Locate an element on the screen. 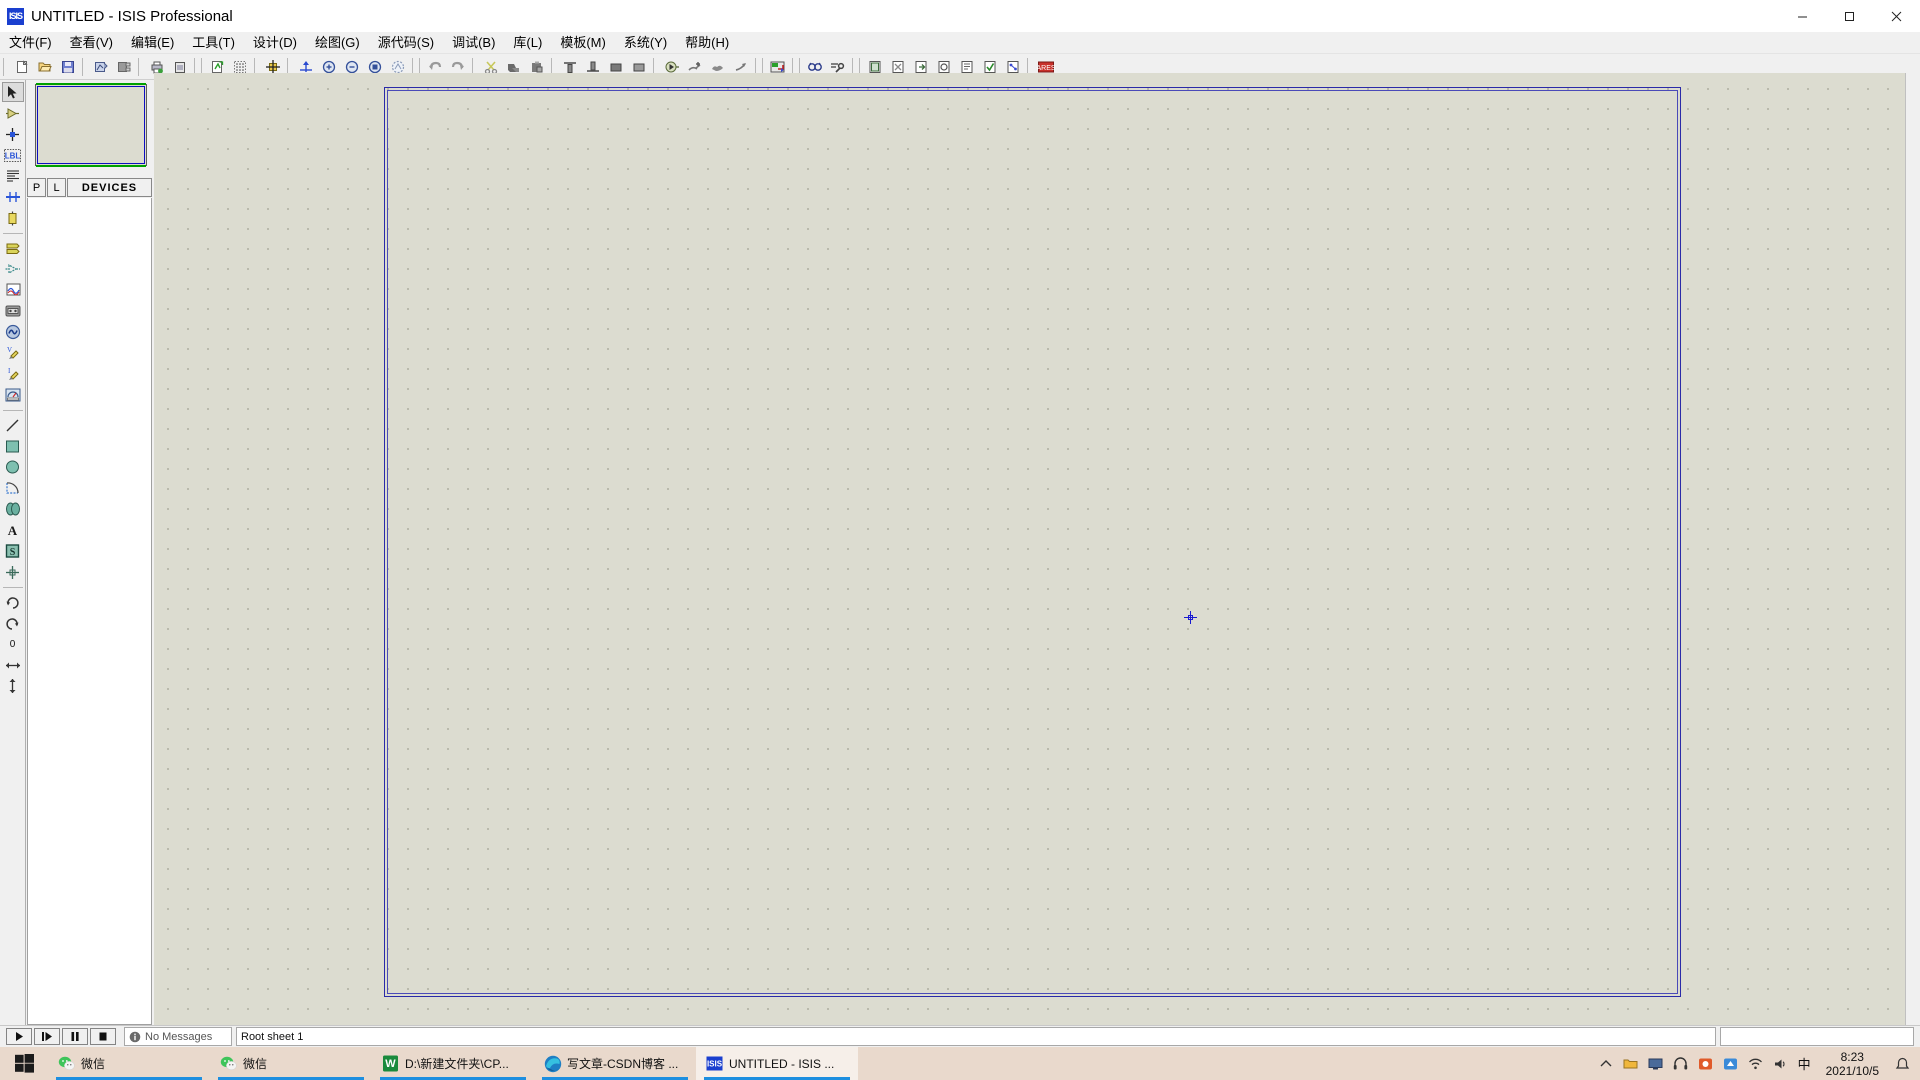 The width and height of the screenshot is (1920, 1080). screen-icon is located at coordinates (1656, 1064).